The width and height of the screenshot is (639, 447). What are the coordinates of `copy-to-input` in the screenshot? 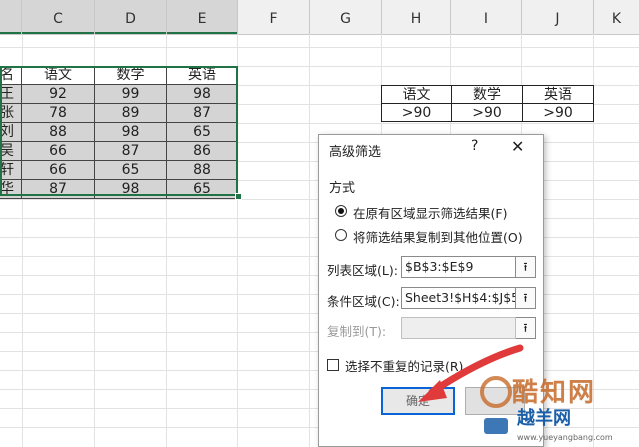 It's located at (458, 328).